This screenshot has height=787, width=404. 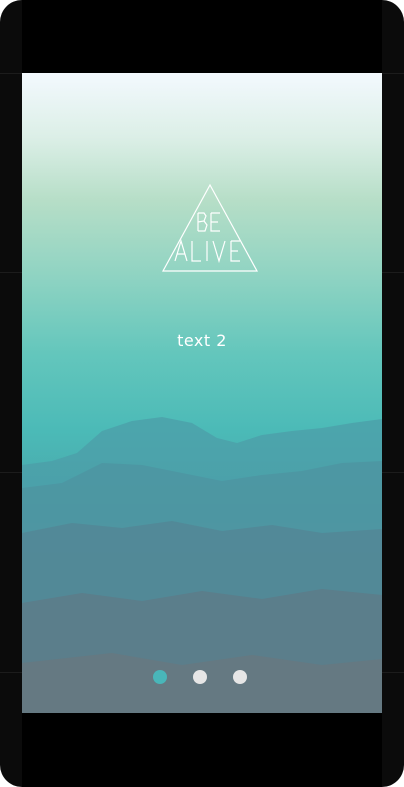 I want to click on page-indicator, so click(x=202, y=677).